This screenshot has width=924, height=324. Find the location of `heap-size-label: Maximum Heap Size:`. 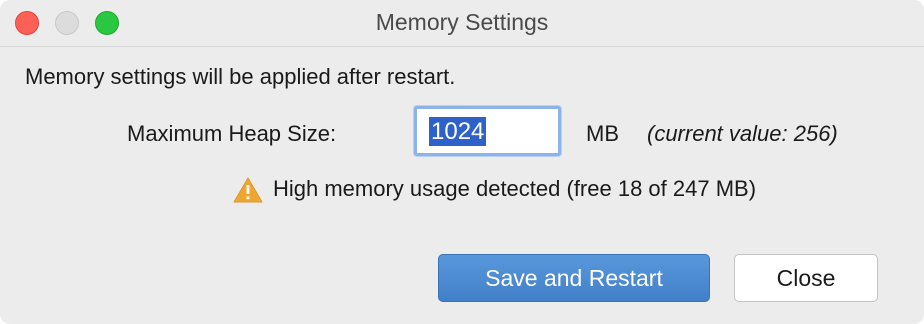

heap-size-label: Maximum Heap Size: is located at coordinates (232, 133).